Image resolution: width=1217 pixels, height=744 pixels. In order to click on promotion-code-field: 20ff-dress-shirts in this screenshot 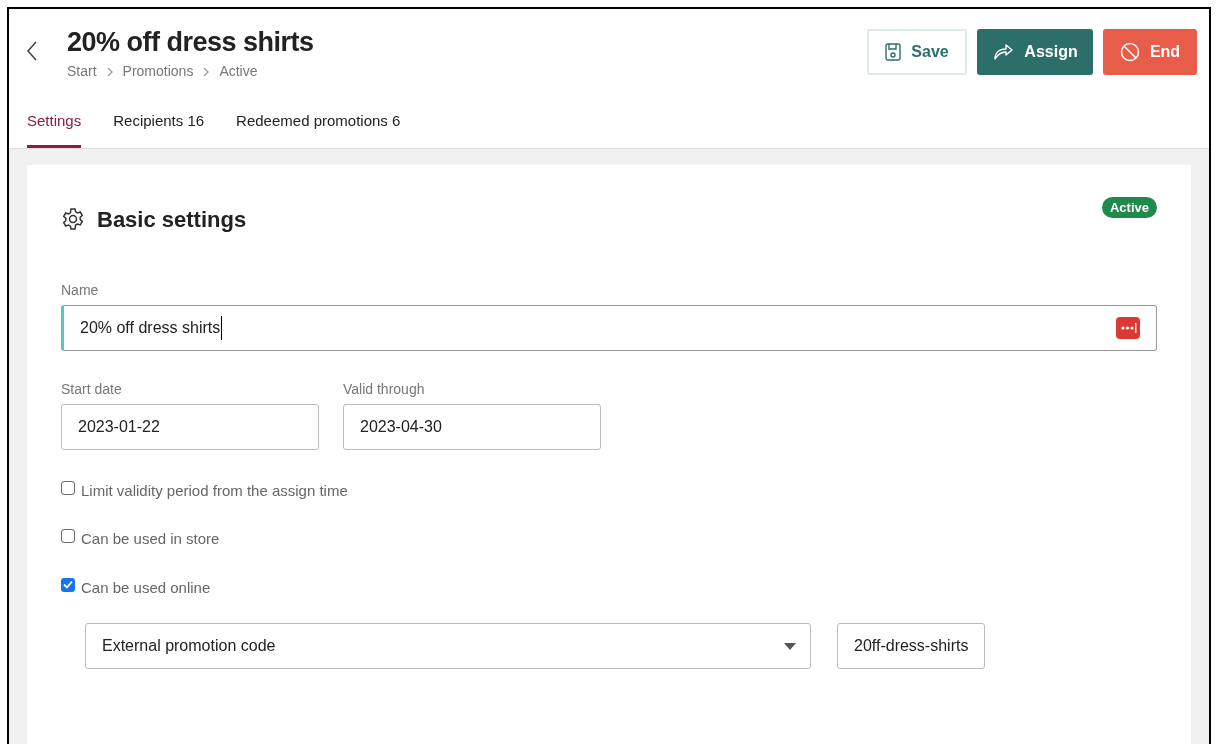, I will do `click(911, 646)`.